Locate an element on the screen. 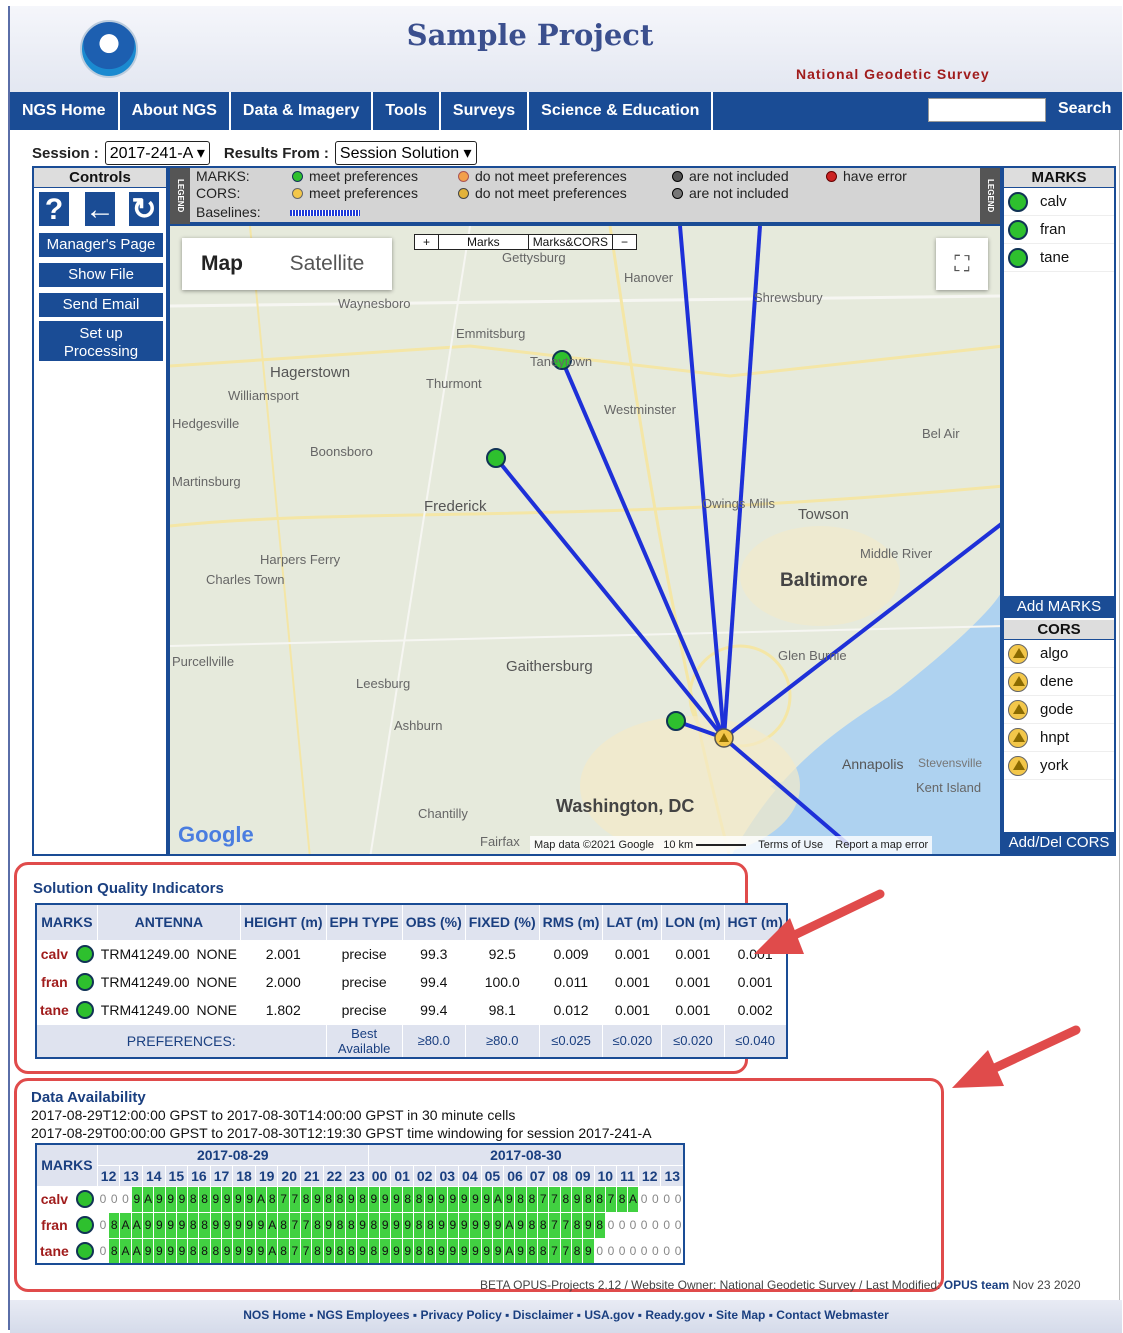 The height and width of the screenshot is (1333, 1123). marks-list-item: tane is located at coordinates (1059, 258).